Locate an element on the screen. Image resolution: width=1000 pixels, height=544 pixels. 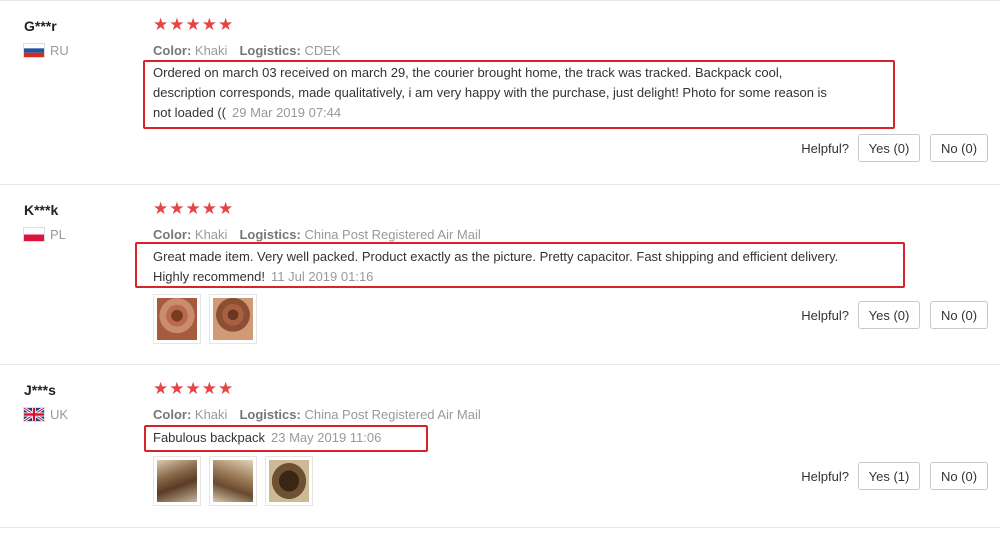
review-text: Fabulous backpack 23 May 2019 11:06 is located at coordinates (267, 438).